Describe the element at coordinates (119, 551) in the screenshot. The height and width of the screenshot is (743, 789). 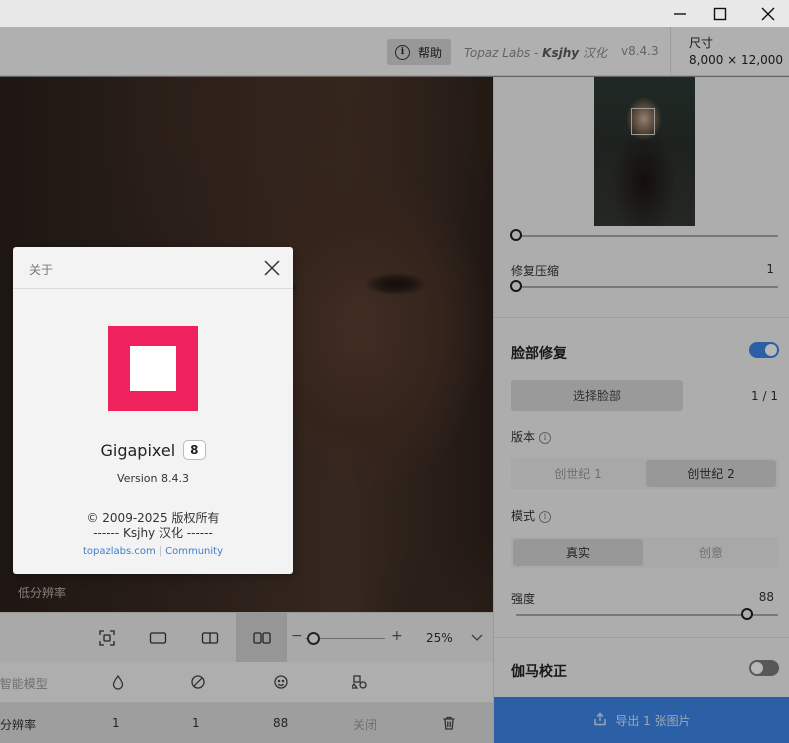
I see `topazlabs-link: topazlabs.com` at that location.